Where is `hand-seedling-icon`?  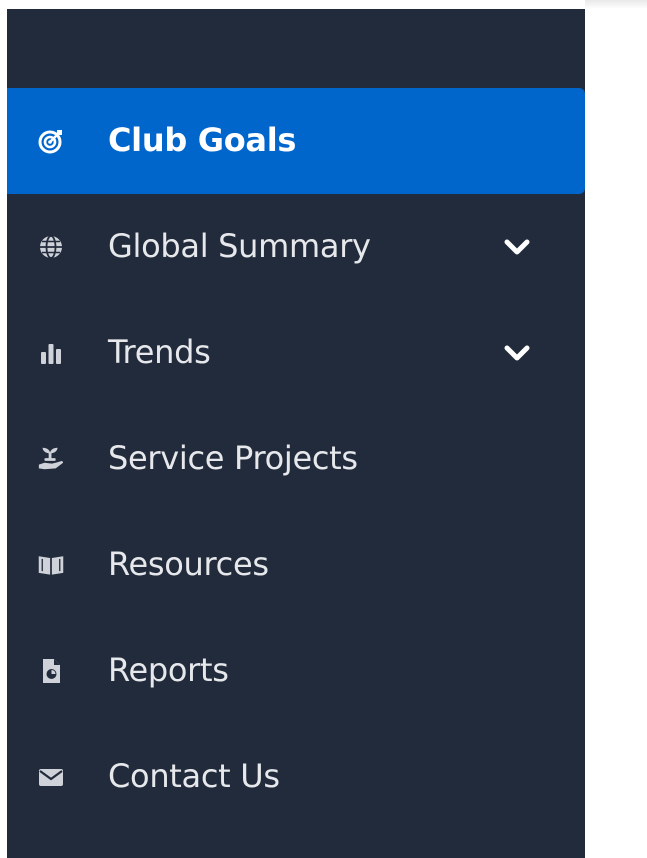
hand-seedling-icon is located at coordinates (51, 459).